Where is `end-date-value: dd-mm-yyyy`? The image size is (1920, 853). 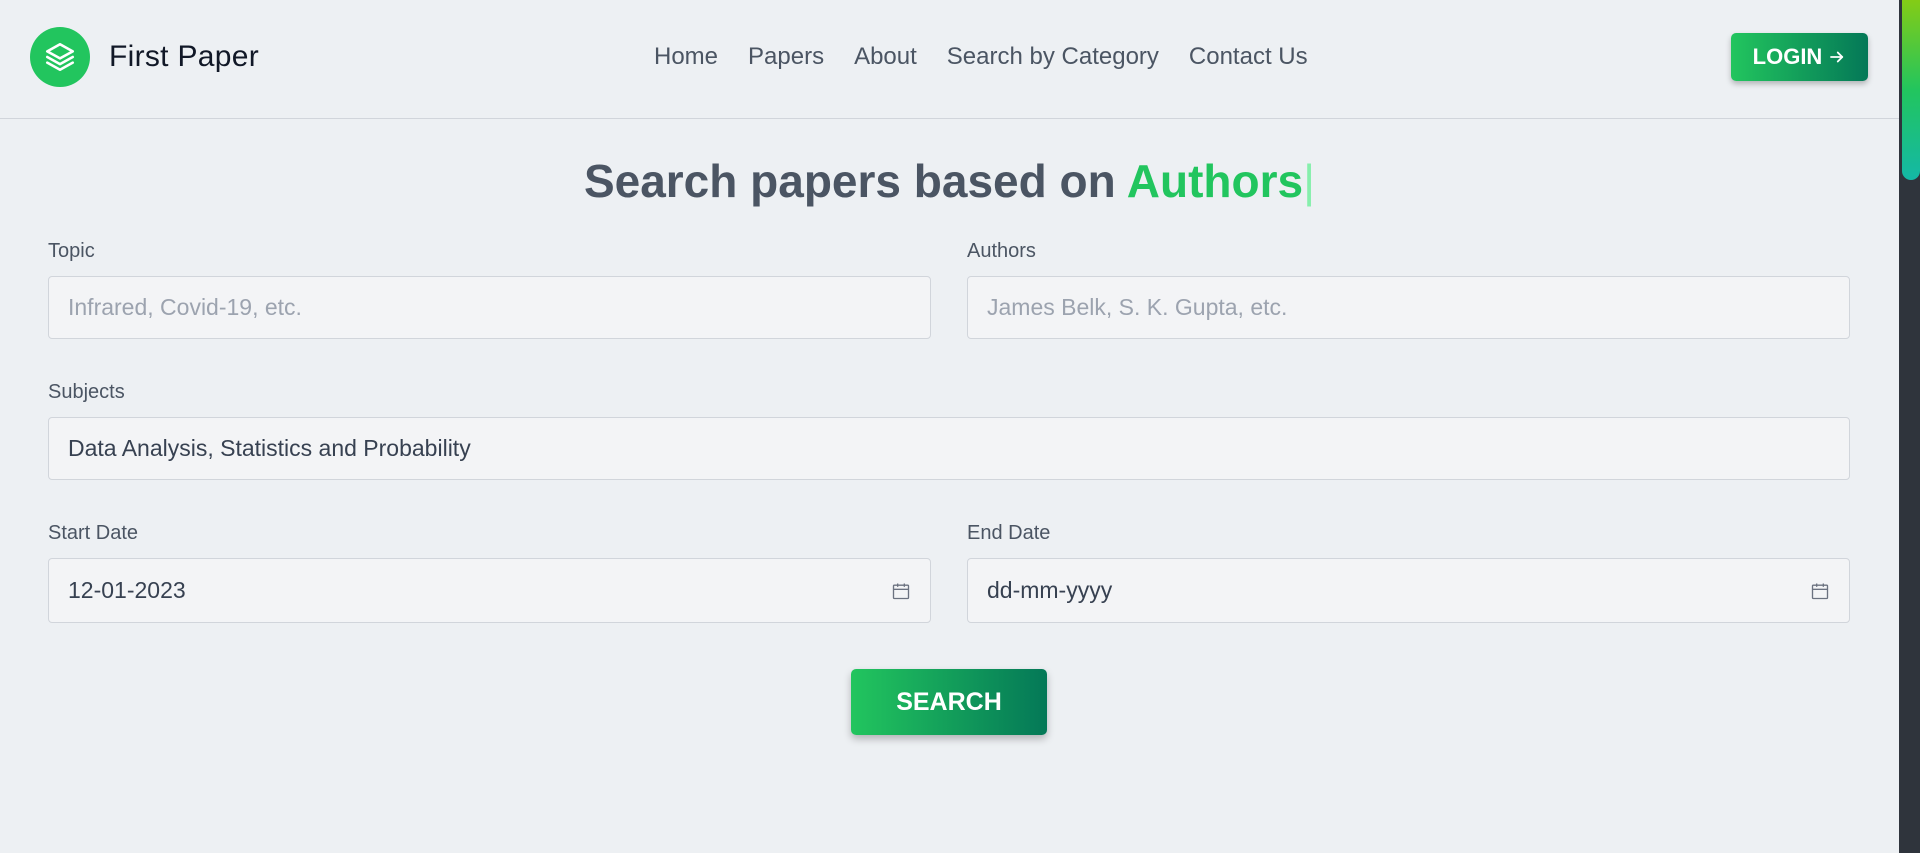 end-date-value: dd-mm-yyyy is located at coordinates (1050, 590).